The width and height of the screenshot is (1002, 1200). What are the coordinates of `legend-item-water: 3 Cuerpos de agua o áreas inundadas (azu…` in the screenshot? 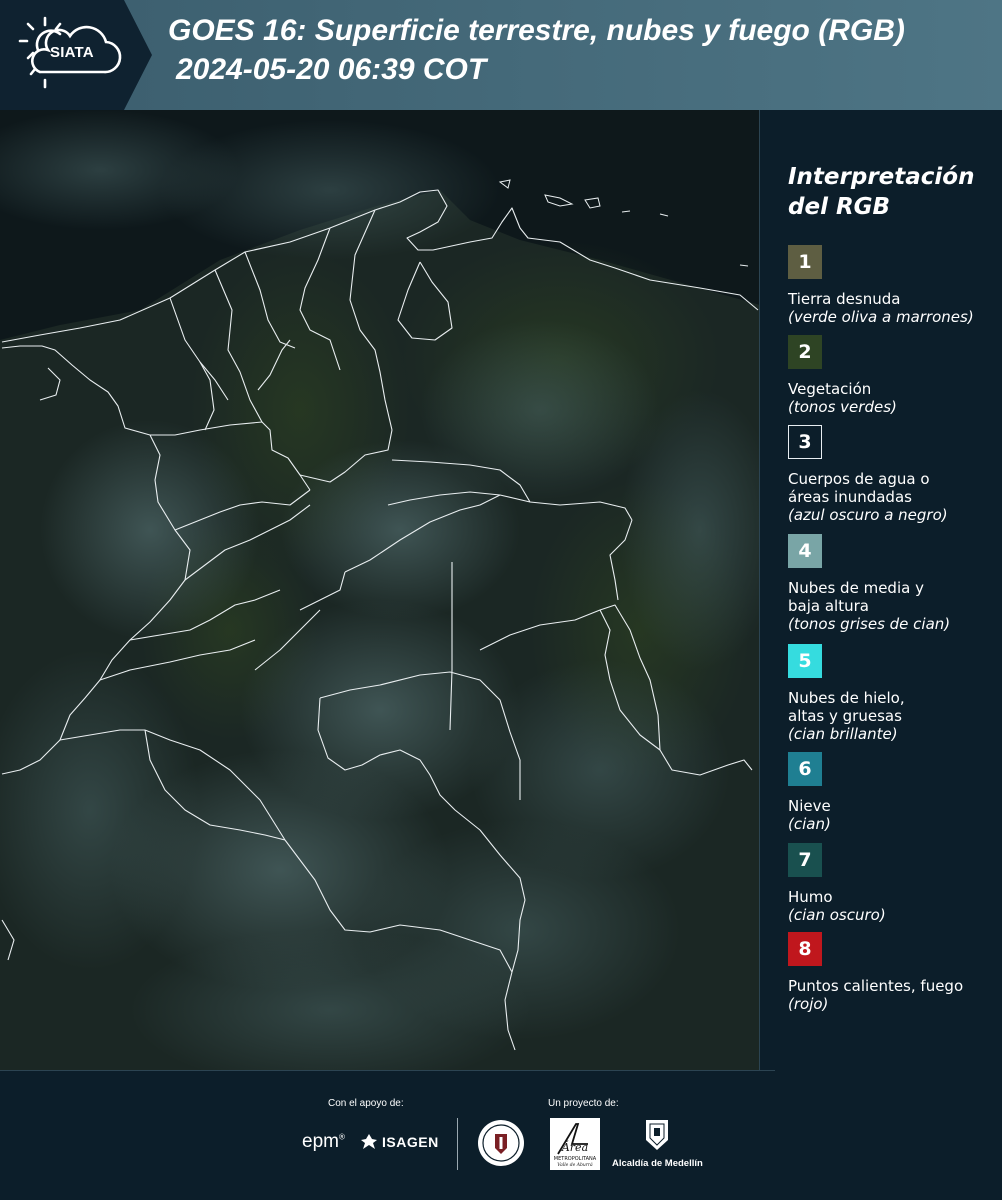 It's located at (893, 474).